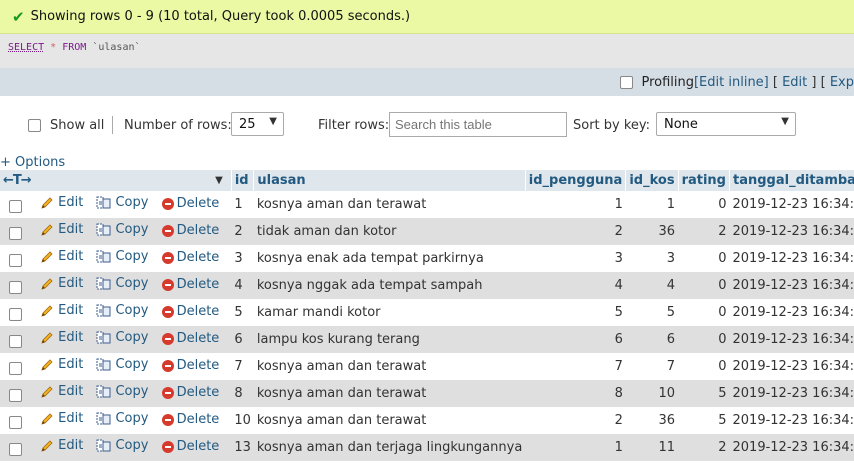  Describe the element at coordinates (791, 180) in the screenshot. I see `header-tanggal-ditambahkan: tanggal_ditambahkan` at that location.